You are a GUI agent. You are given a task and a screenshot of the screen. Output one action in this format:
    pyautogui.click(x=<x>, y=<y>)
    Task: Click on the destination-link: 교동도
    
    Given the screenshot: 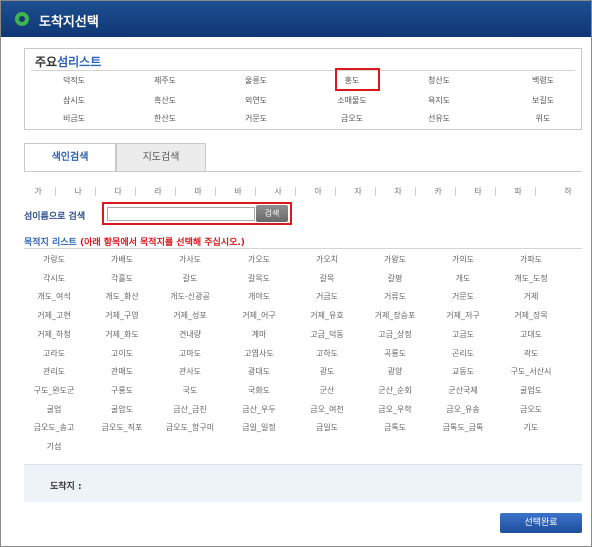 What is the action you would take?
    pyautogui.click(x=463, y=371)
    